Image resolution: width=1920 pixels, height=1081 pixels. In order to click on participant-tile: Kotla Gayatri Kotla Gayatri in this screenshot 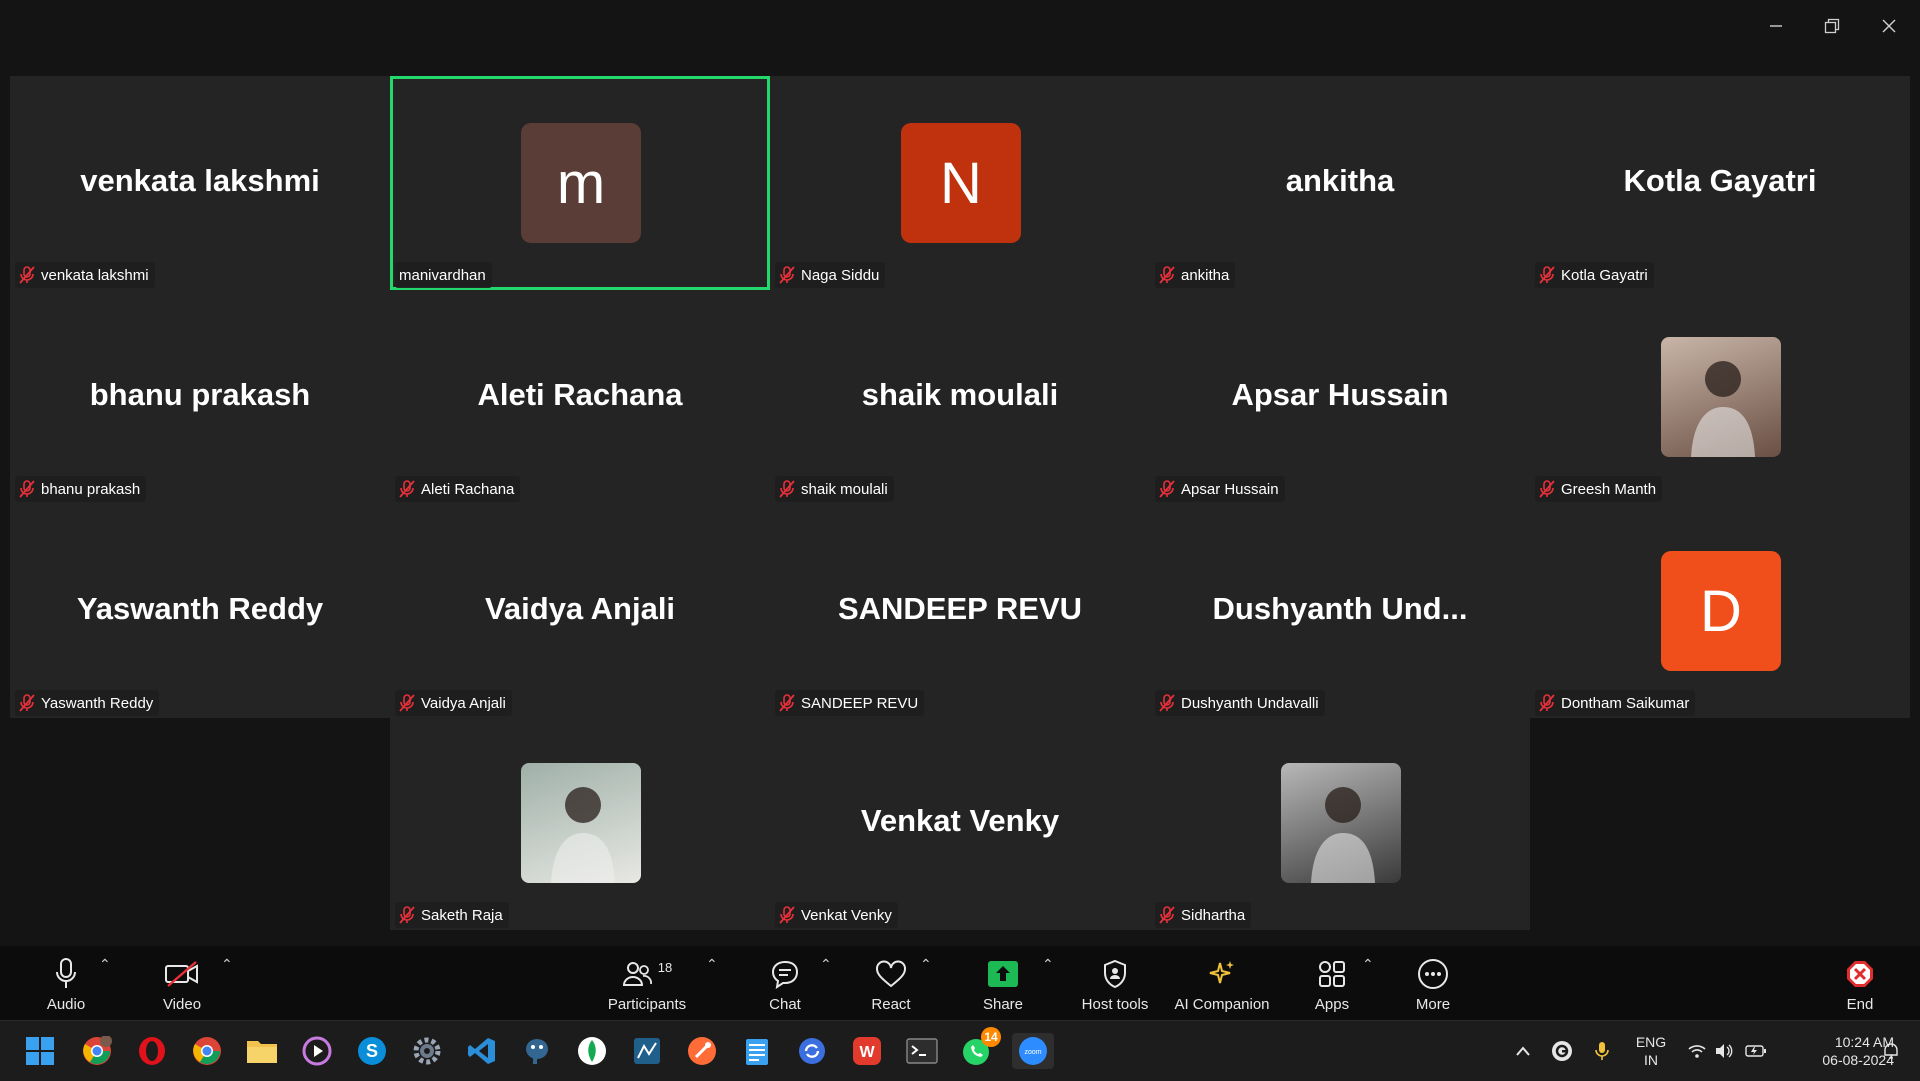, I will do `click(1720, 183)`.